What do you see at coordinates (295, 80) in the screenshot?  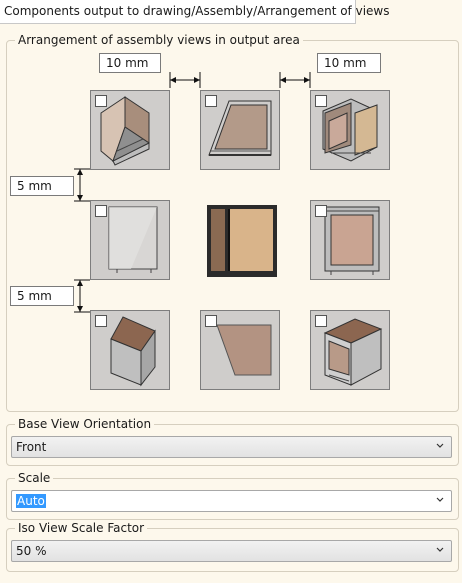 I see `horizontal-gap-right-dimension` at bounding box center [295, 80].